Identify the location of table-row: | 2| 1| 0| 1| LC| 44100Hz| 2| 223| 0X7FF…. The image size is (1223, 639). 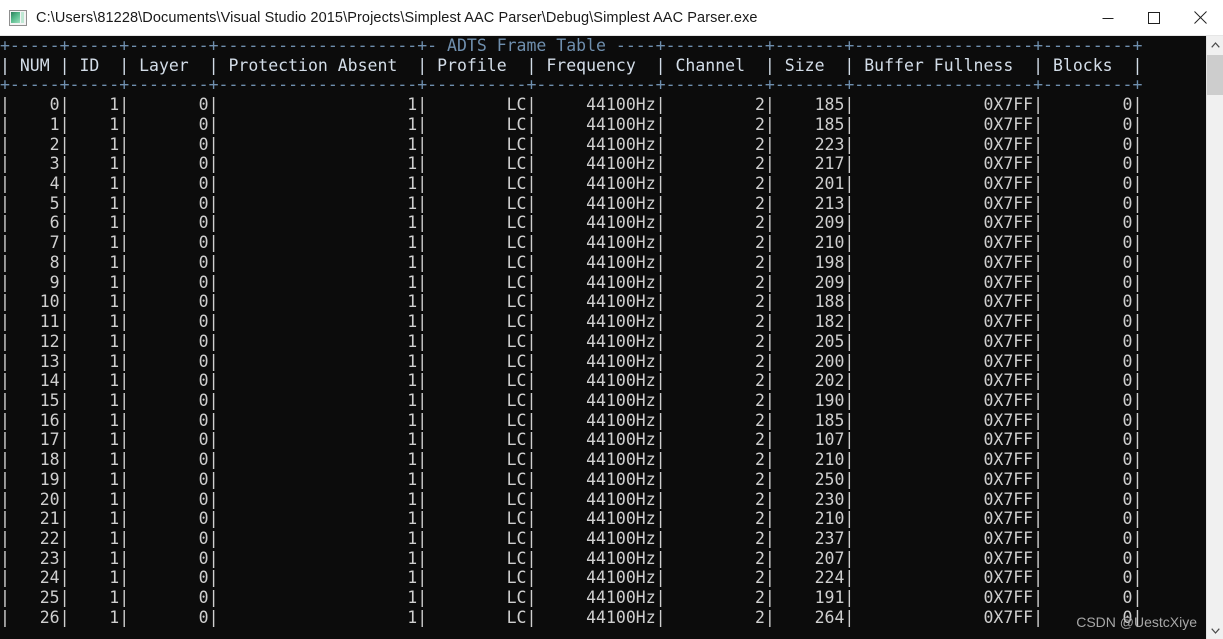
(571, 144).